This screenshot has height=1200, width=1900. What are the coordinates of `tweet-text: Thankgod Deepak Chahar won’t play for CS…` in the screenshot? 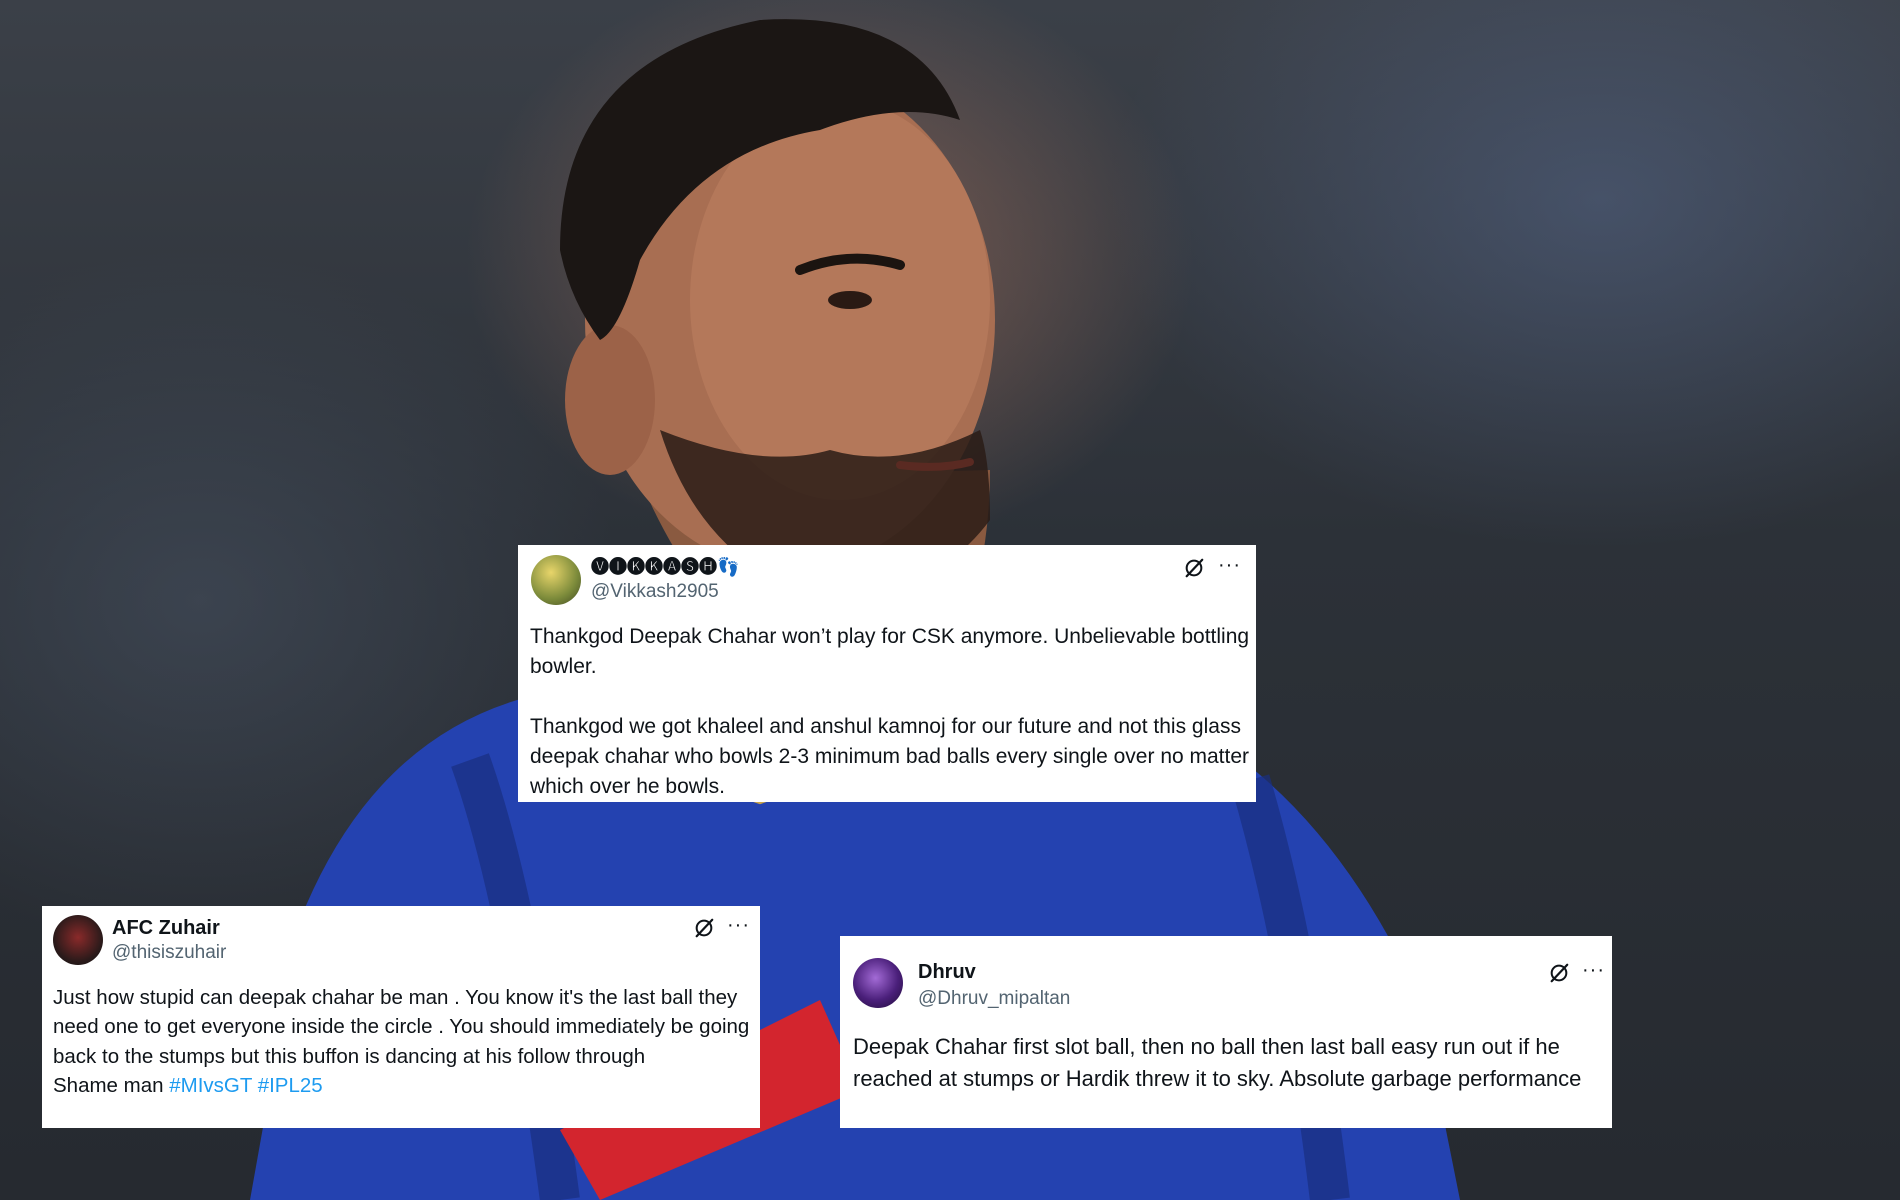 It's located at (890, 711).